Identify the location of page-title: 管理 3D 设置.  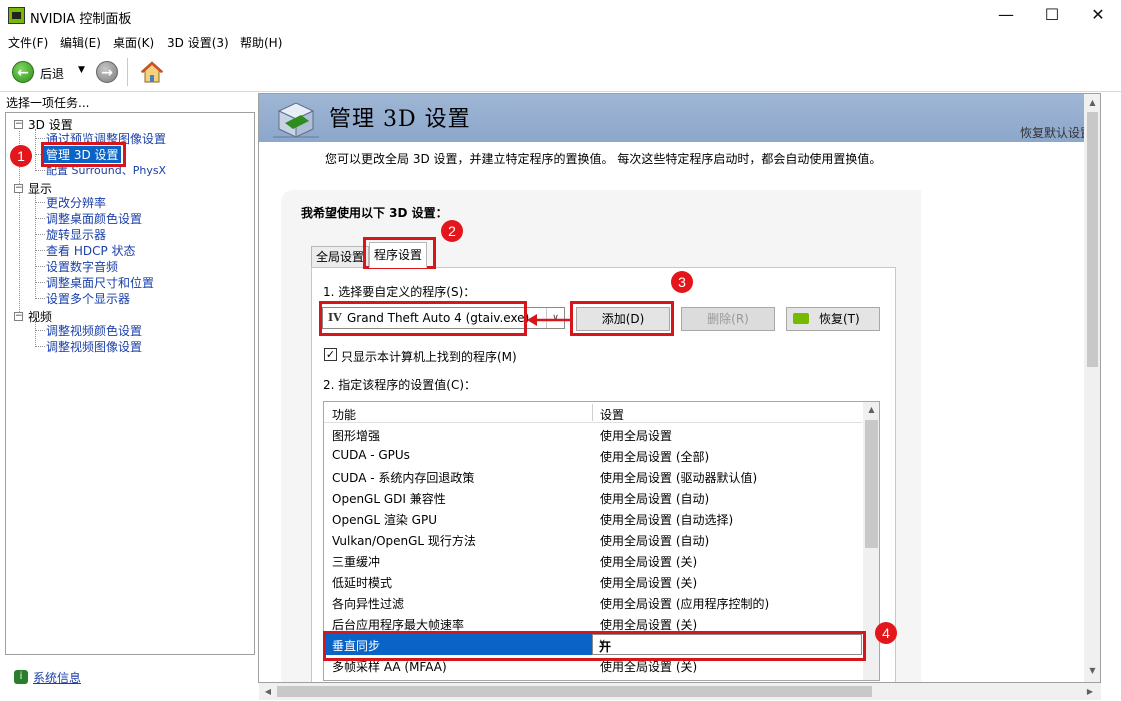
(400, 119).